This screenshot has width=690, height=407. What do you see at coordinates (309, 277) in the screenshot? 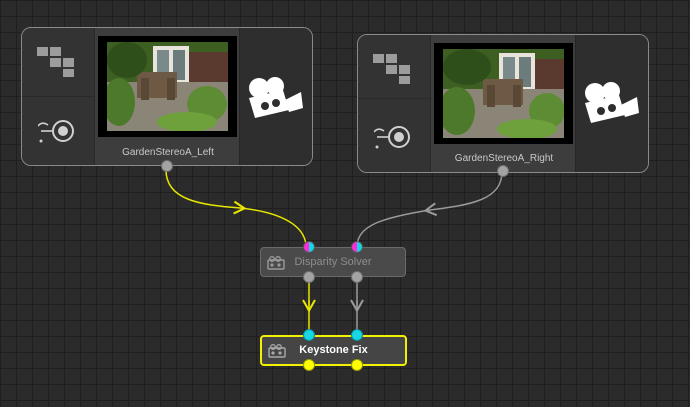
I see `disparity-output-port-left` at bounding box center [309, 277].